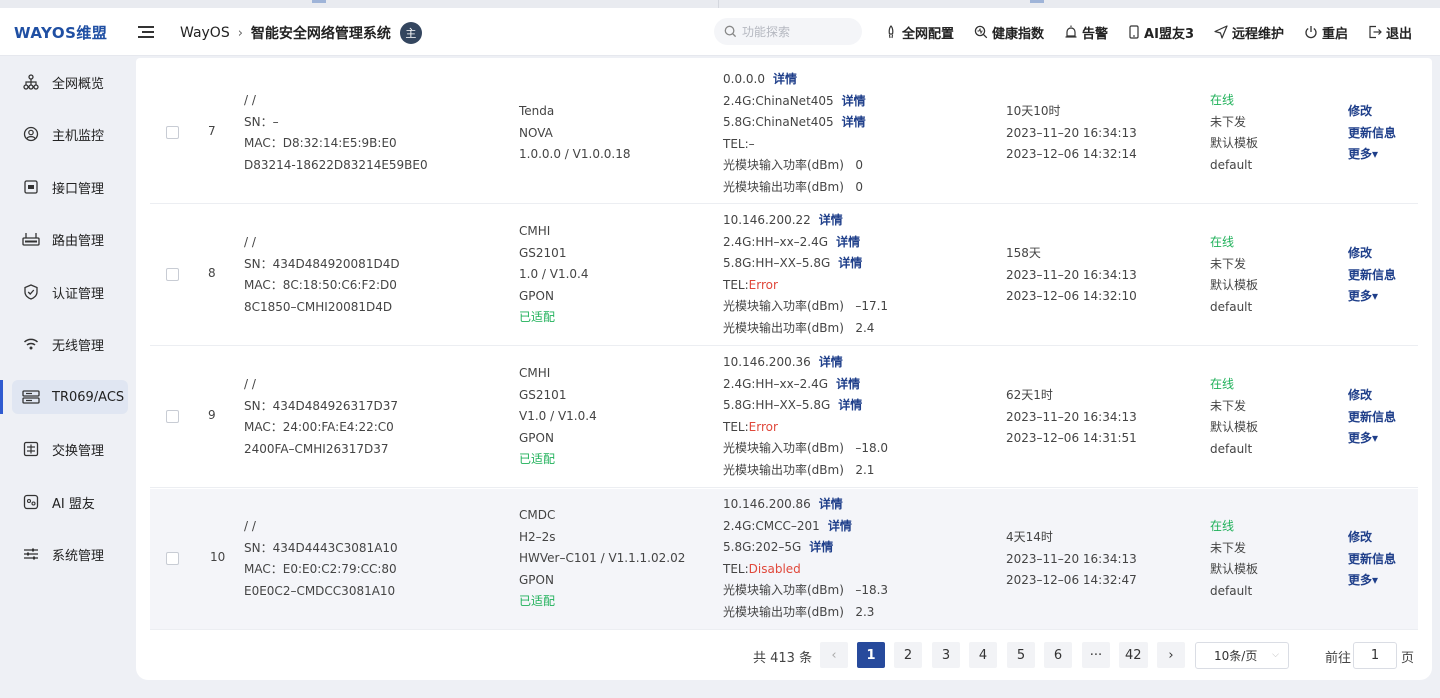 The image size is (1440, 698). What do you see at coordinates (318, 306) in the screenshot?
I see `device-id: 8C1850–CMHI20081D4D` at bounding box center [318, 306].